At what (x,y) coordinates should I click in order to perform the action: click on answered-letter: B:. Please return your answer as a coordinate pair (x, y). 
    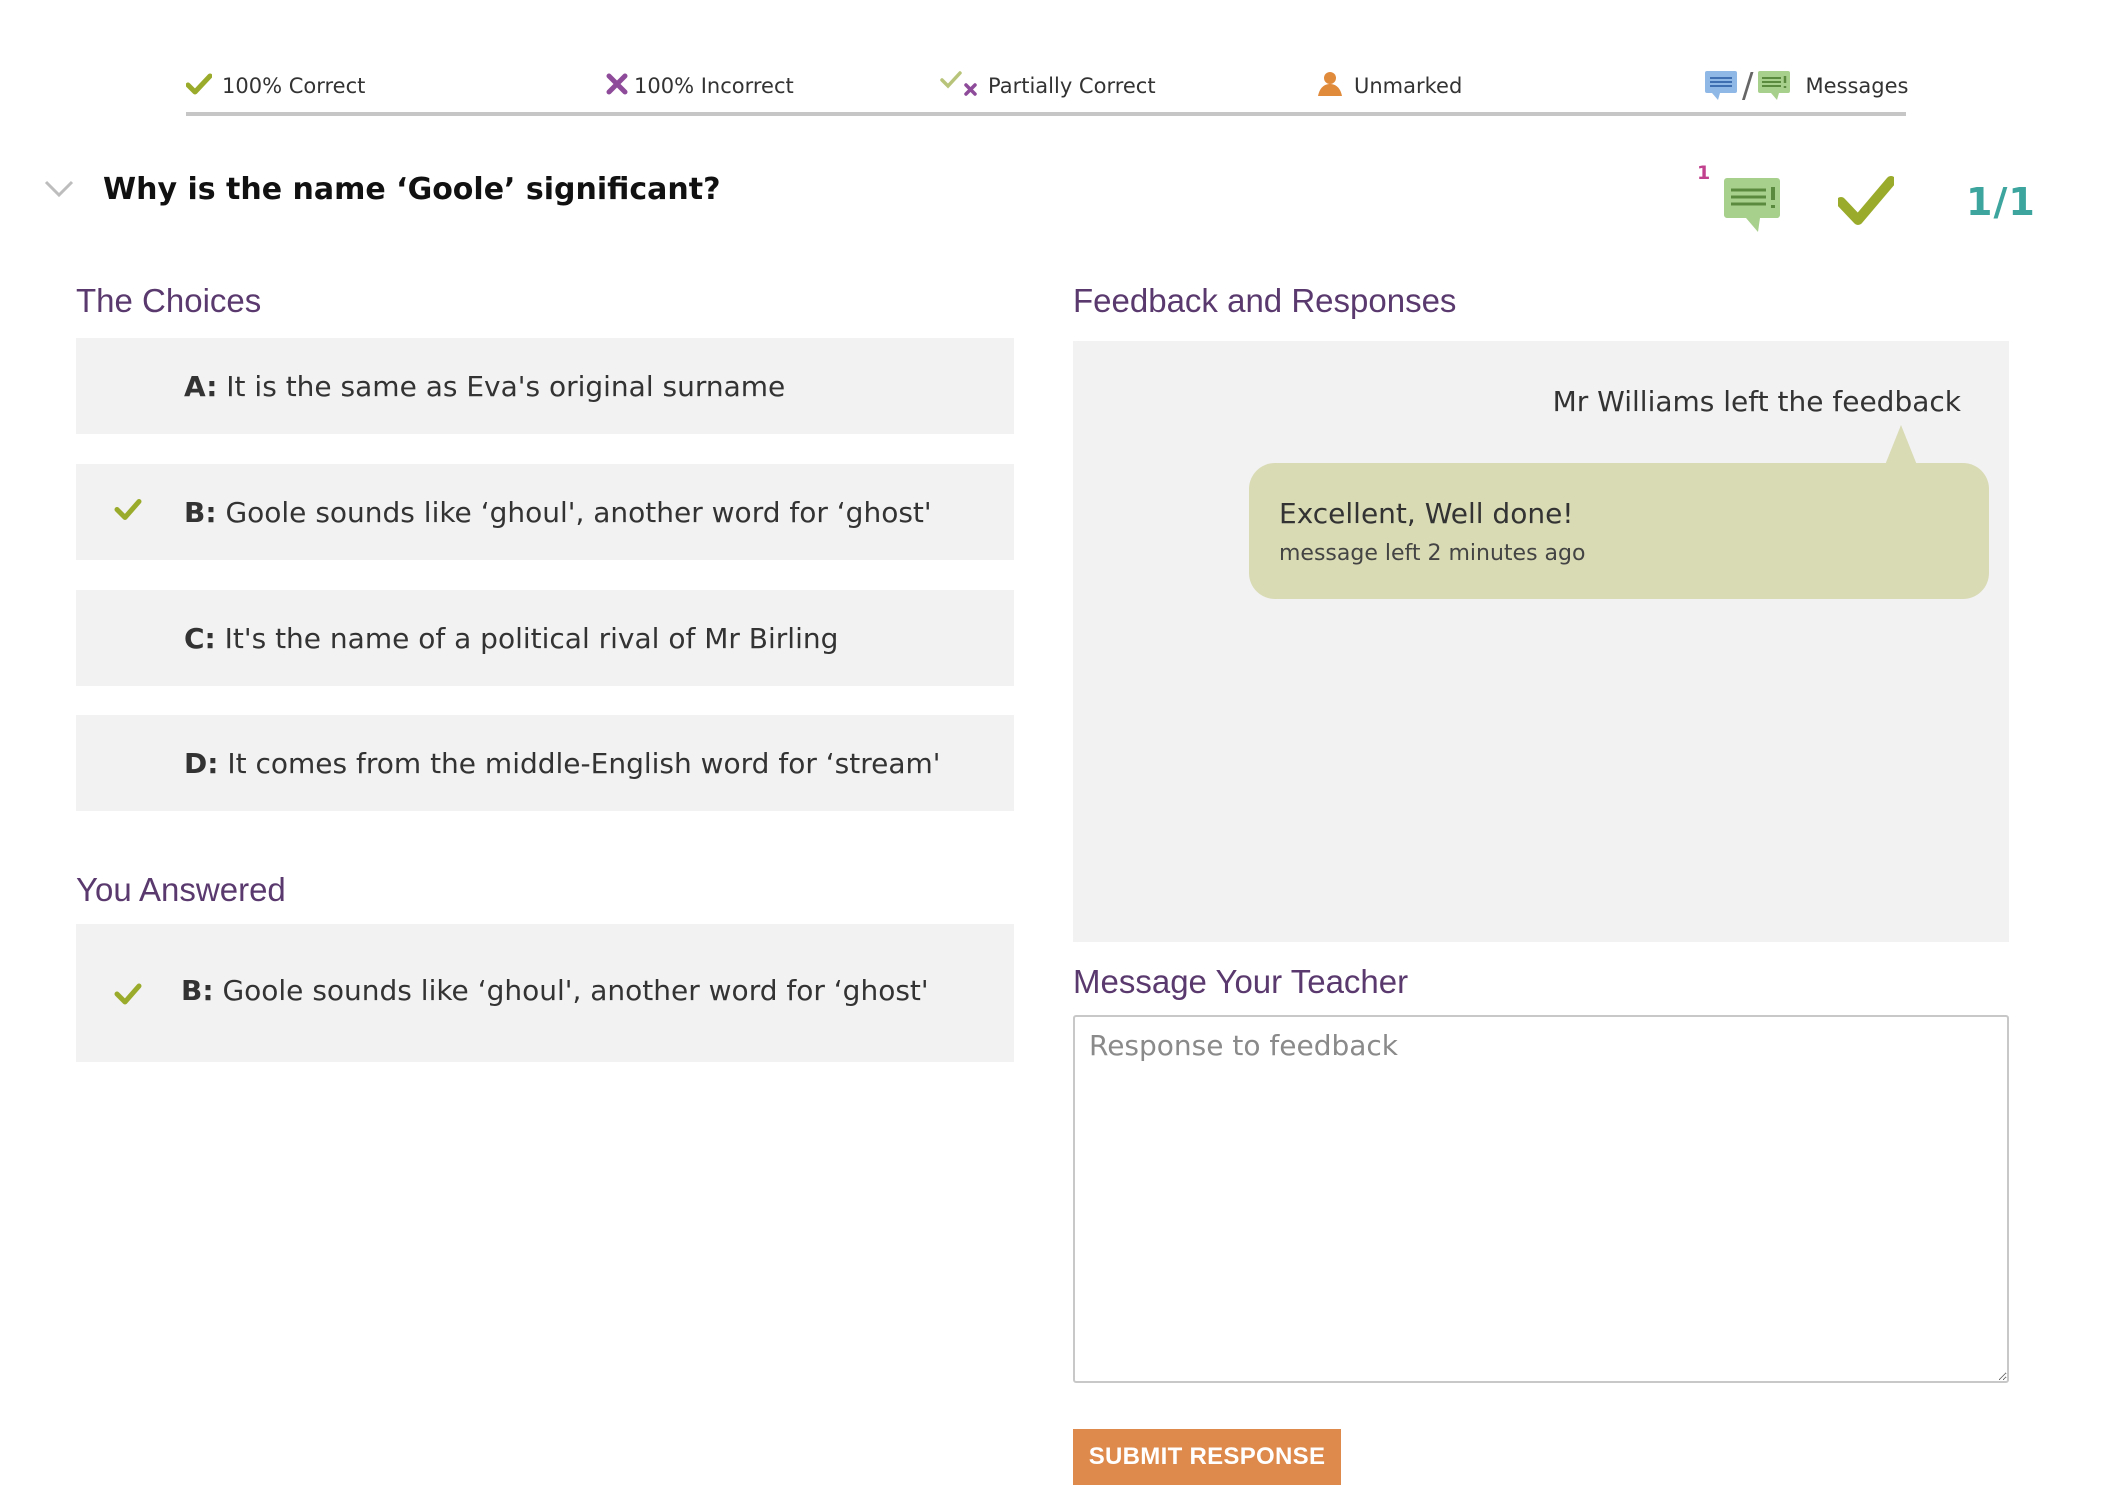
    Looking at the image, I should click on (197, 990).